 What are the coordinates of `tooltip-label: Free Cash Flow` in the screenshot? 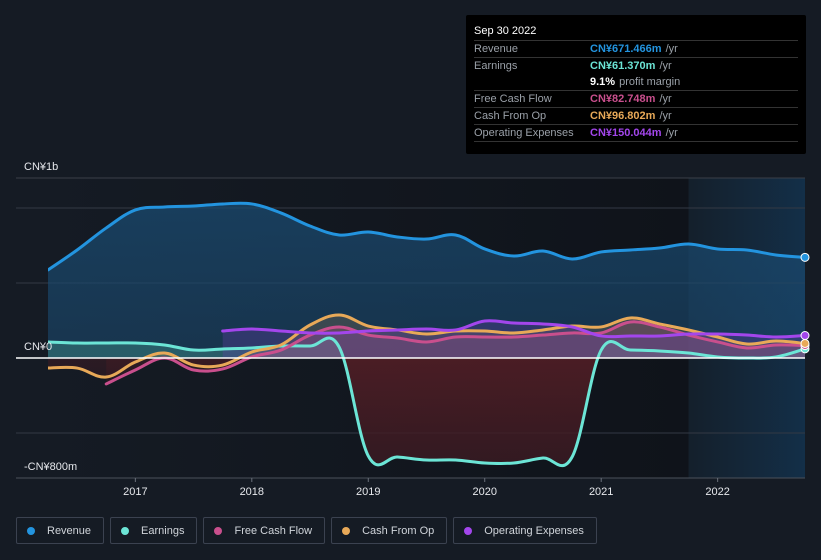 It's located at (513, 99).